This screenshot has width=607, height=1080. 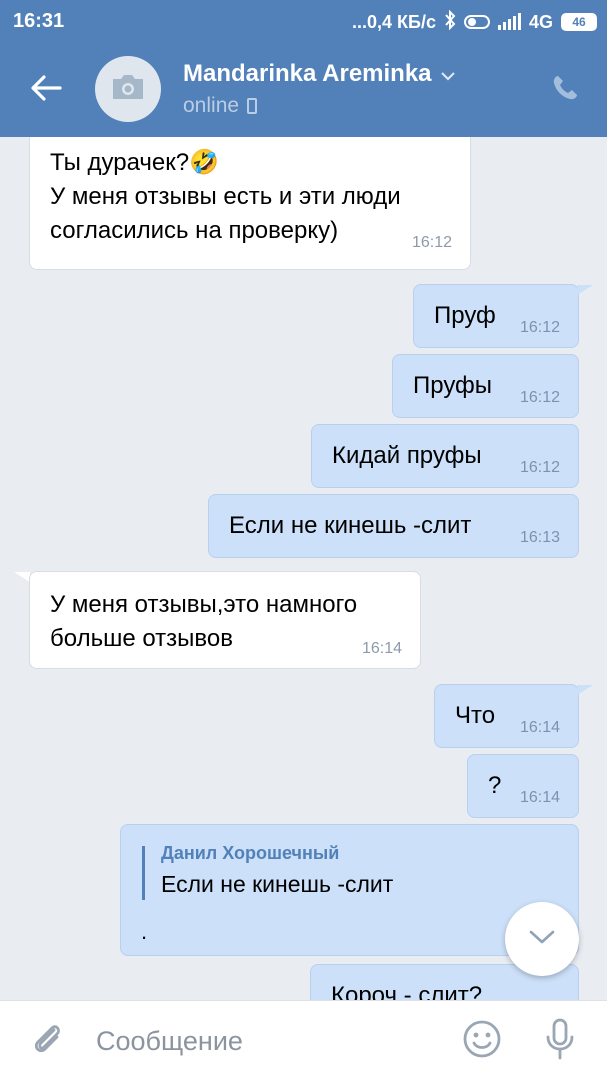 I want to click on message-text: Пруфы, so click(x=453, y=385).